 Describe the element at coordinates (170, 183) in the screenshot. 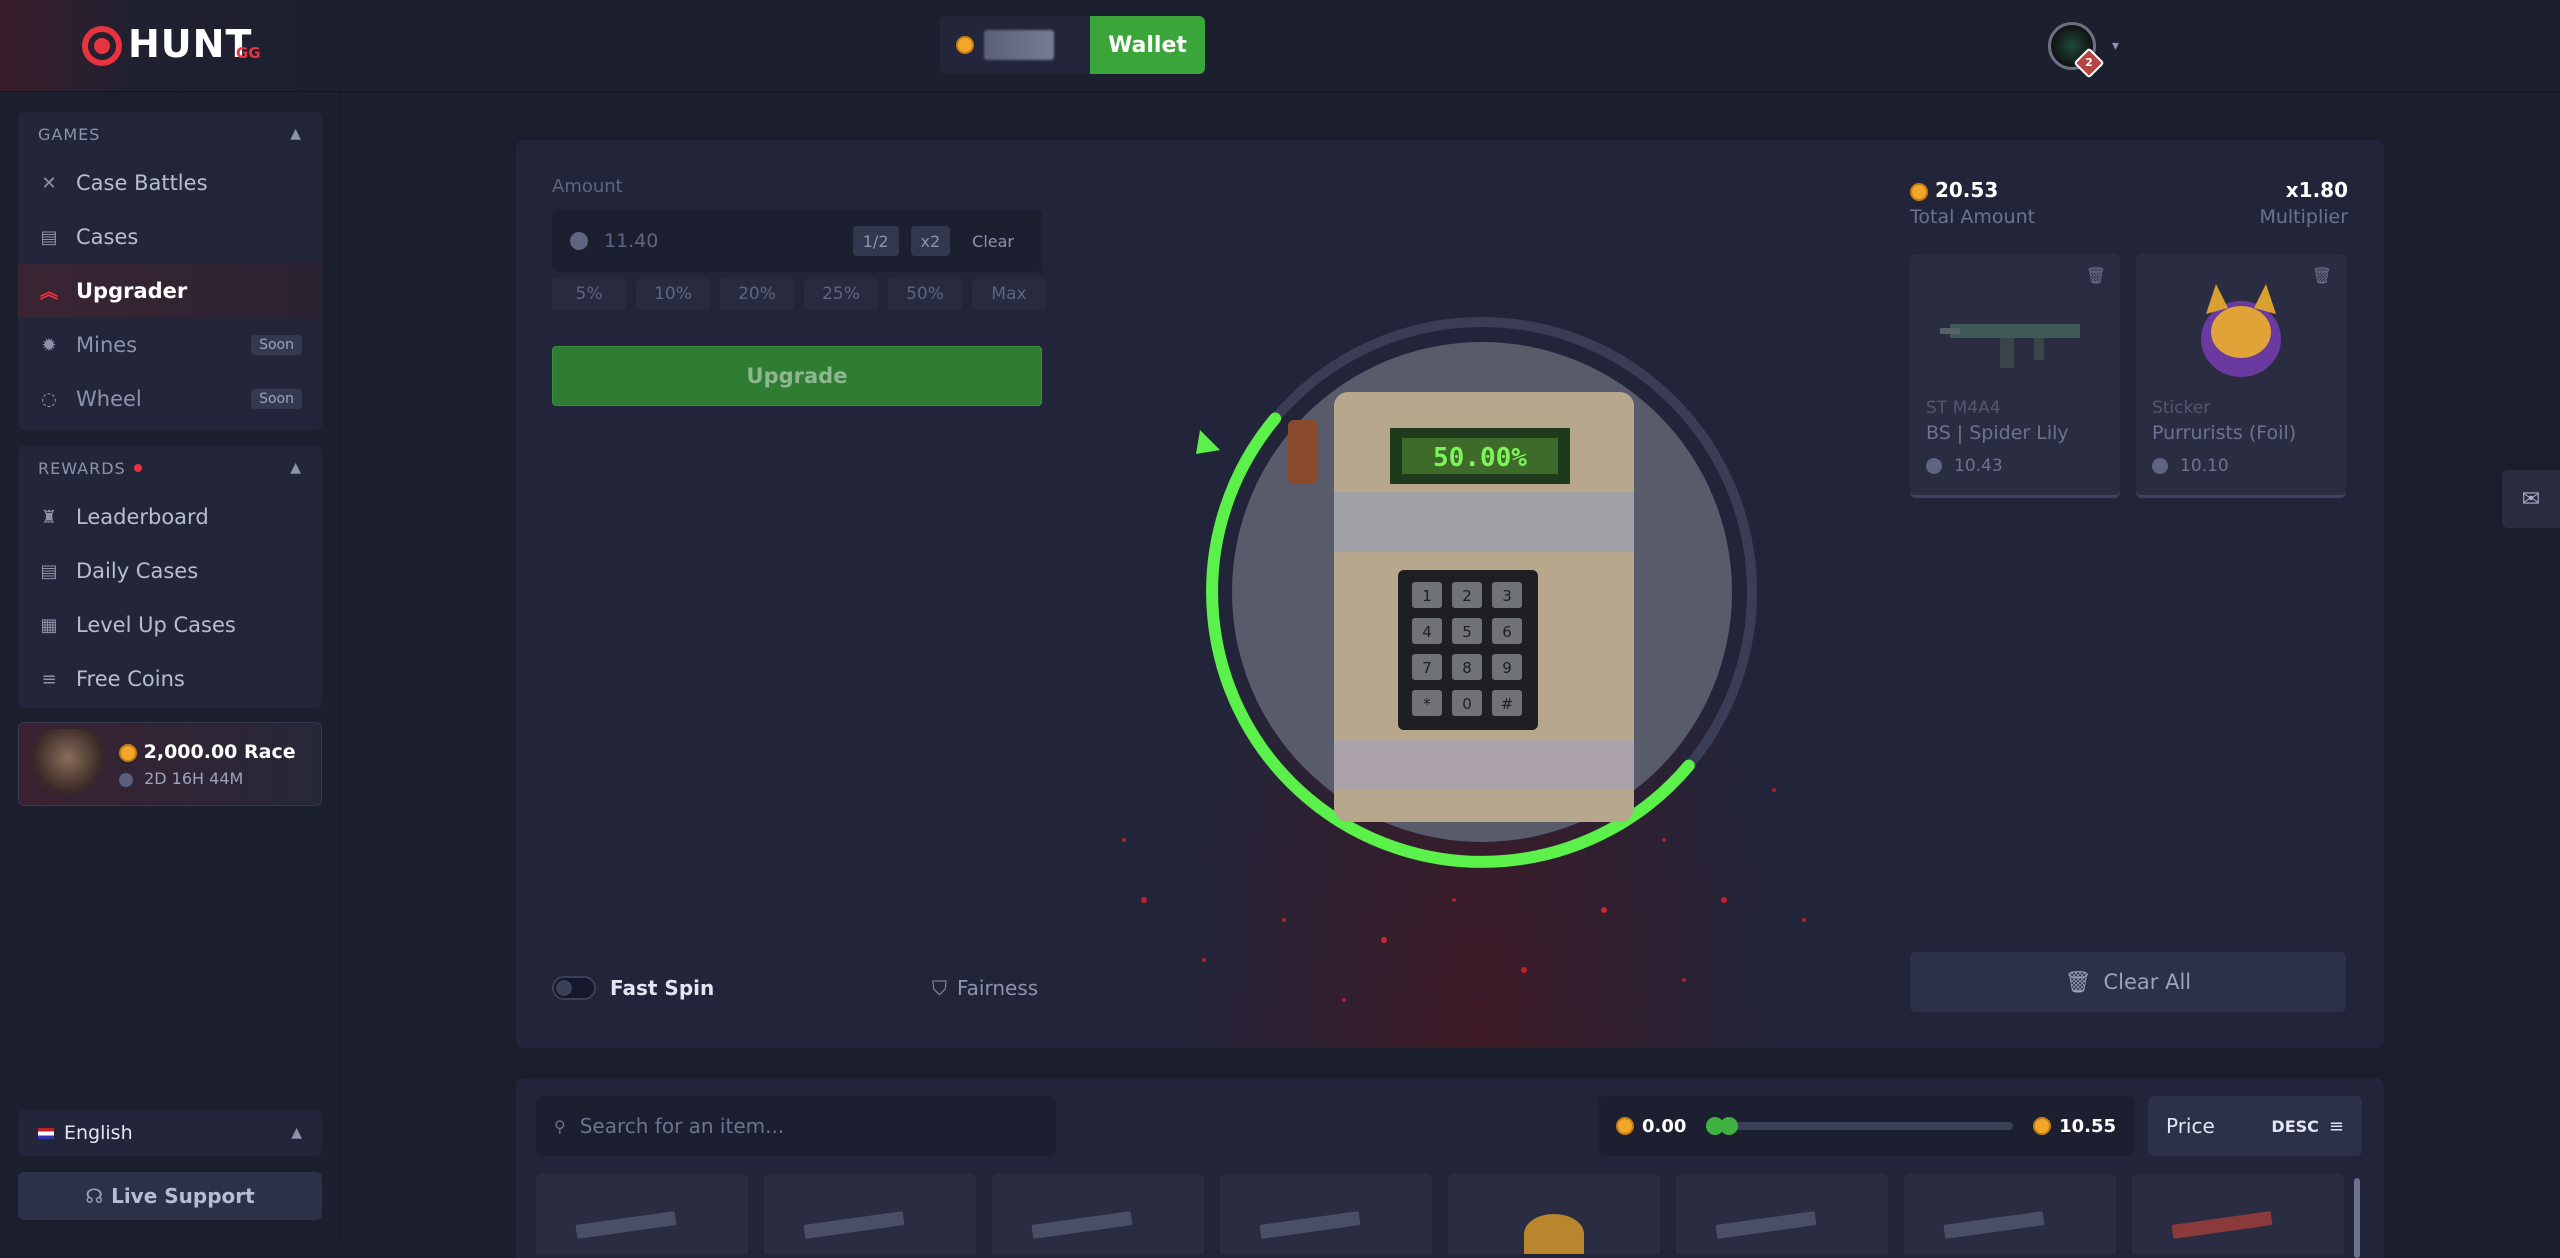

I see `sidebar-item-case-battles: ✕ Case Battles` at that location.